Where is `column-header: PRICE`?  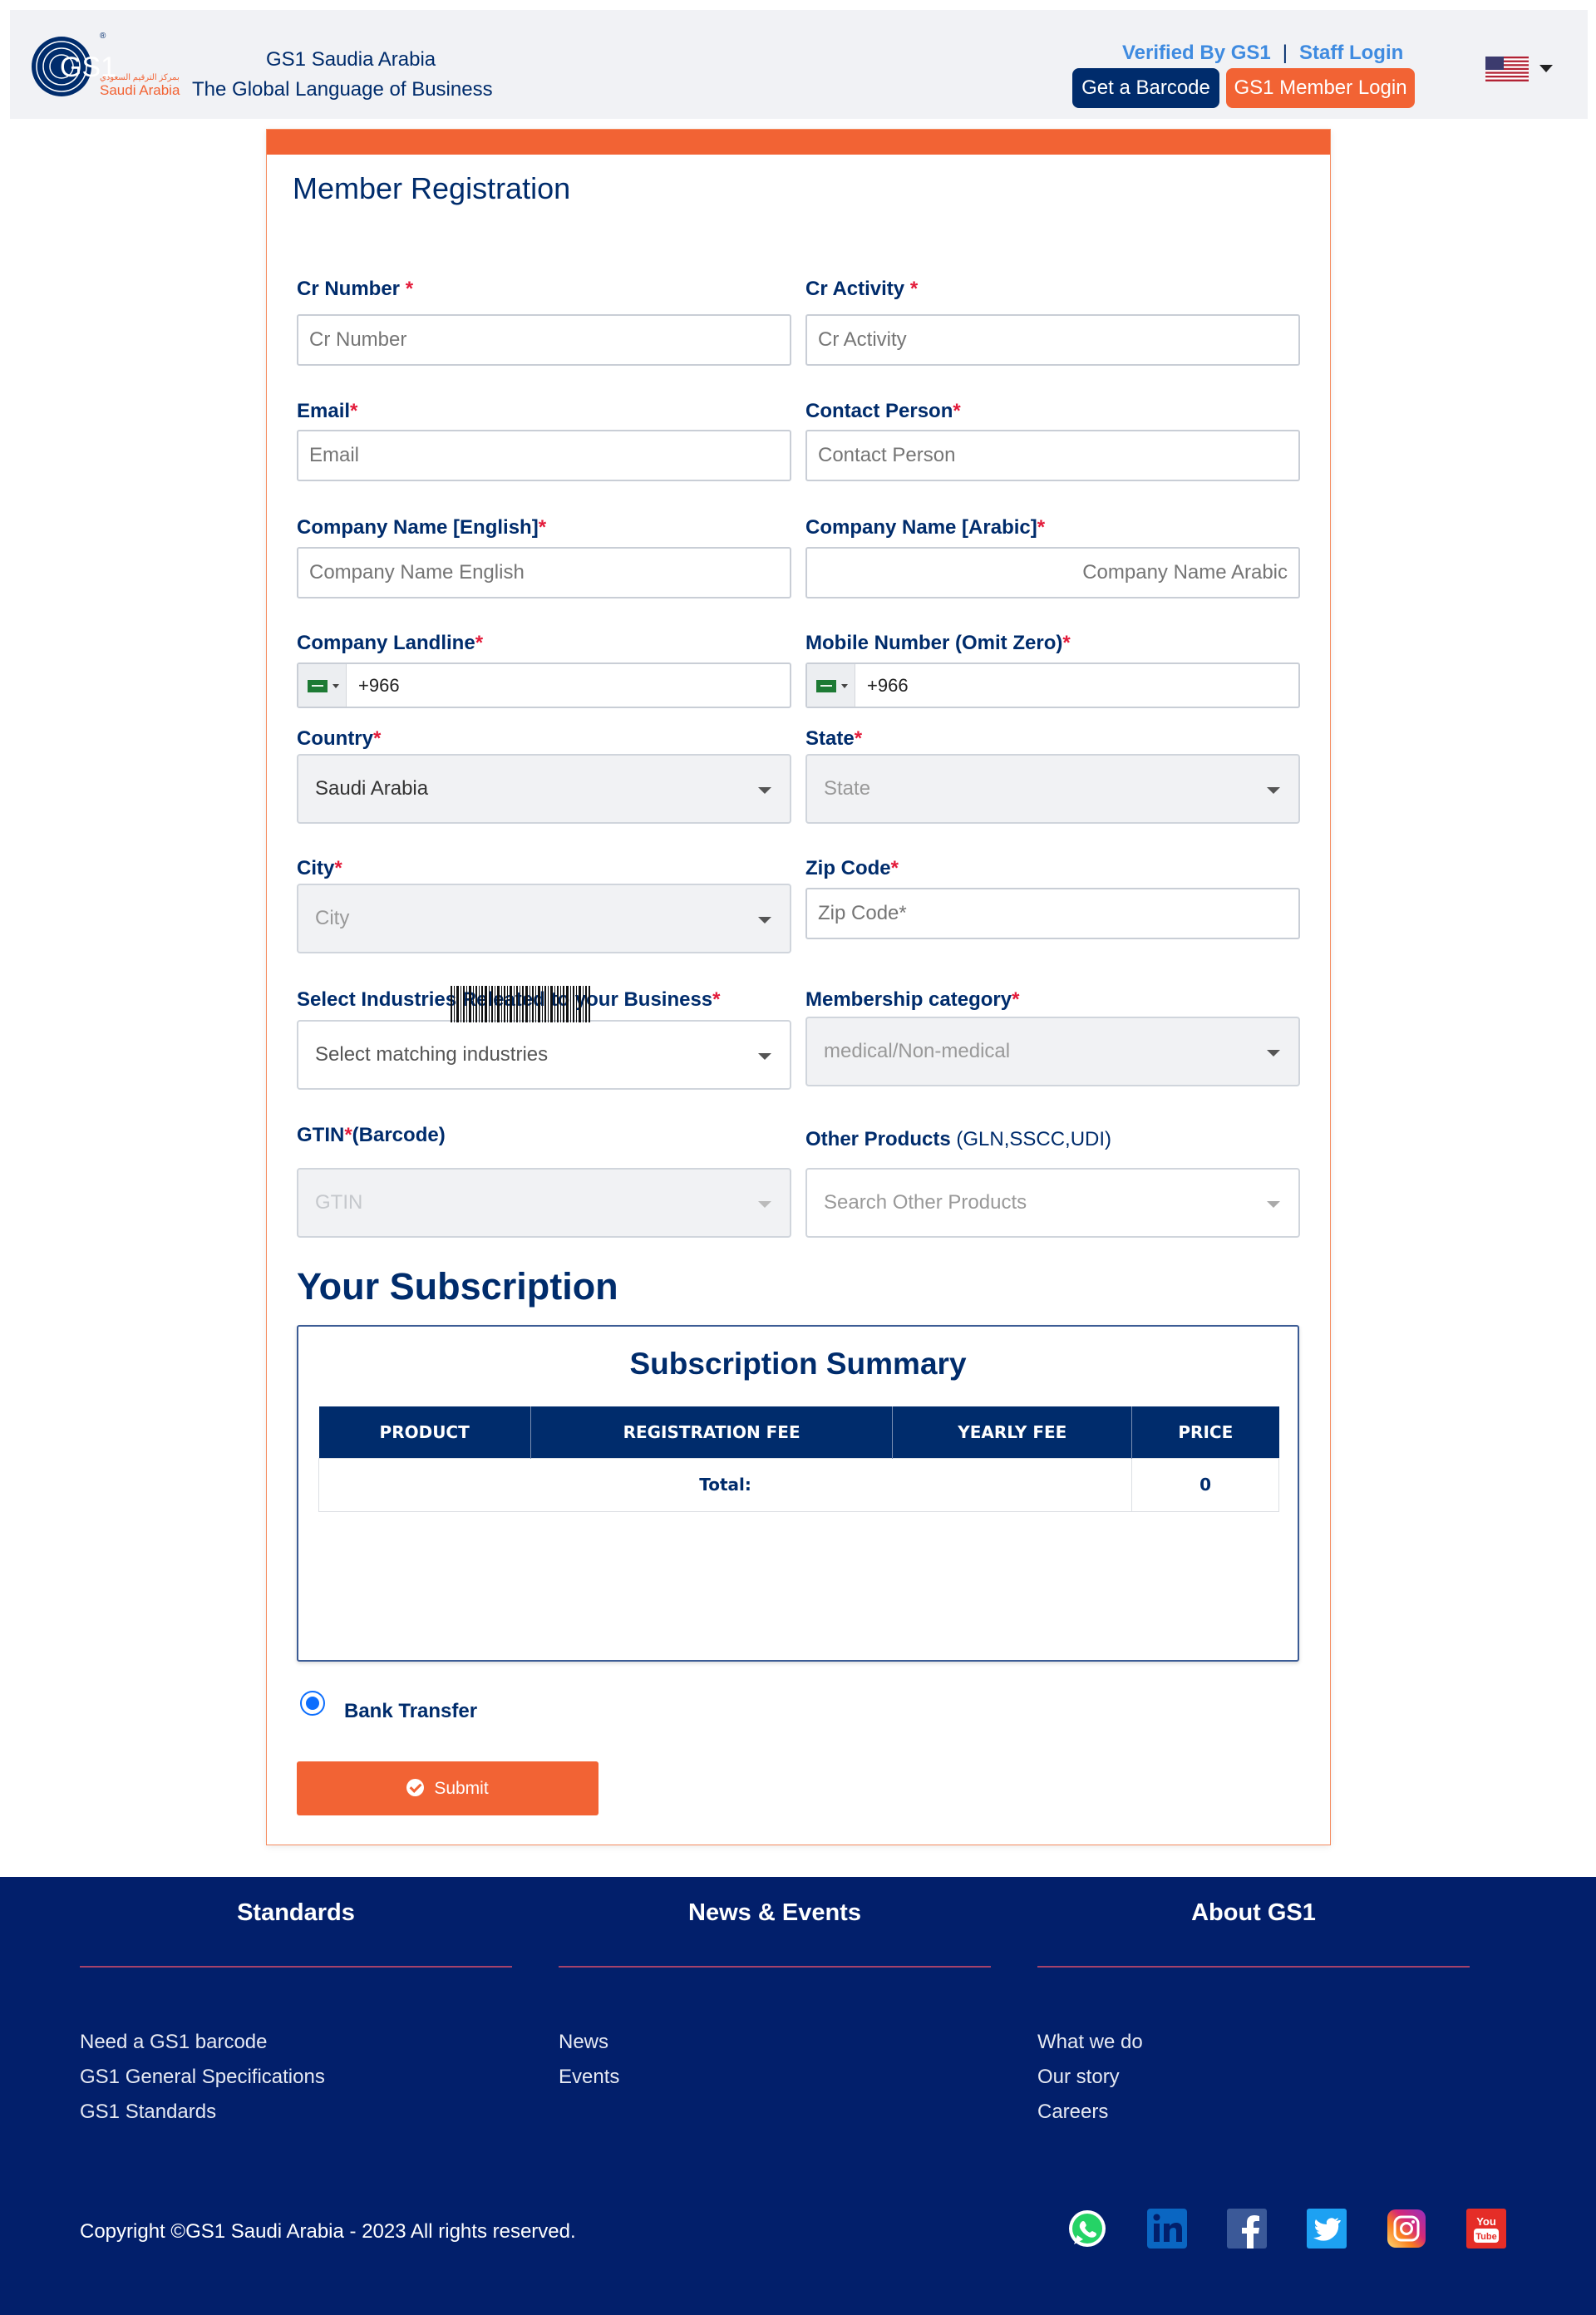 column-header: PRICE is located at coordinates (1205, 1432).